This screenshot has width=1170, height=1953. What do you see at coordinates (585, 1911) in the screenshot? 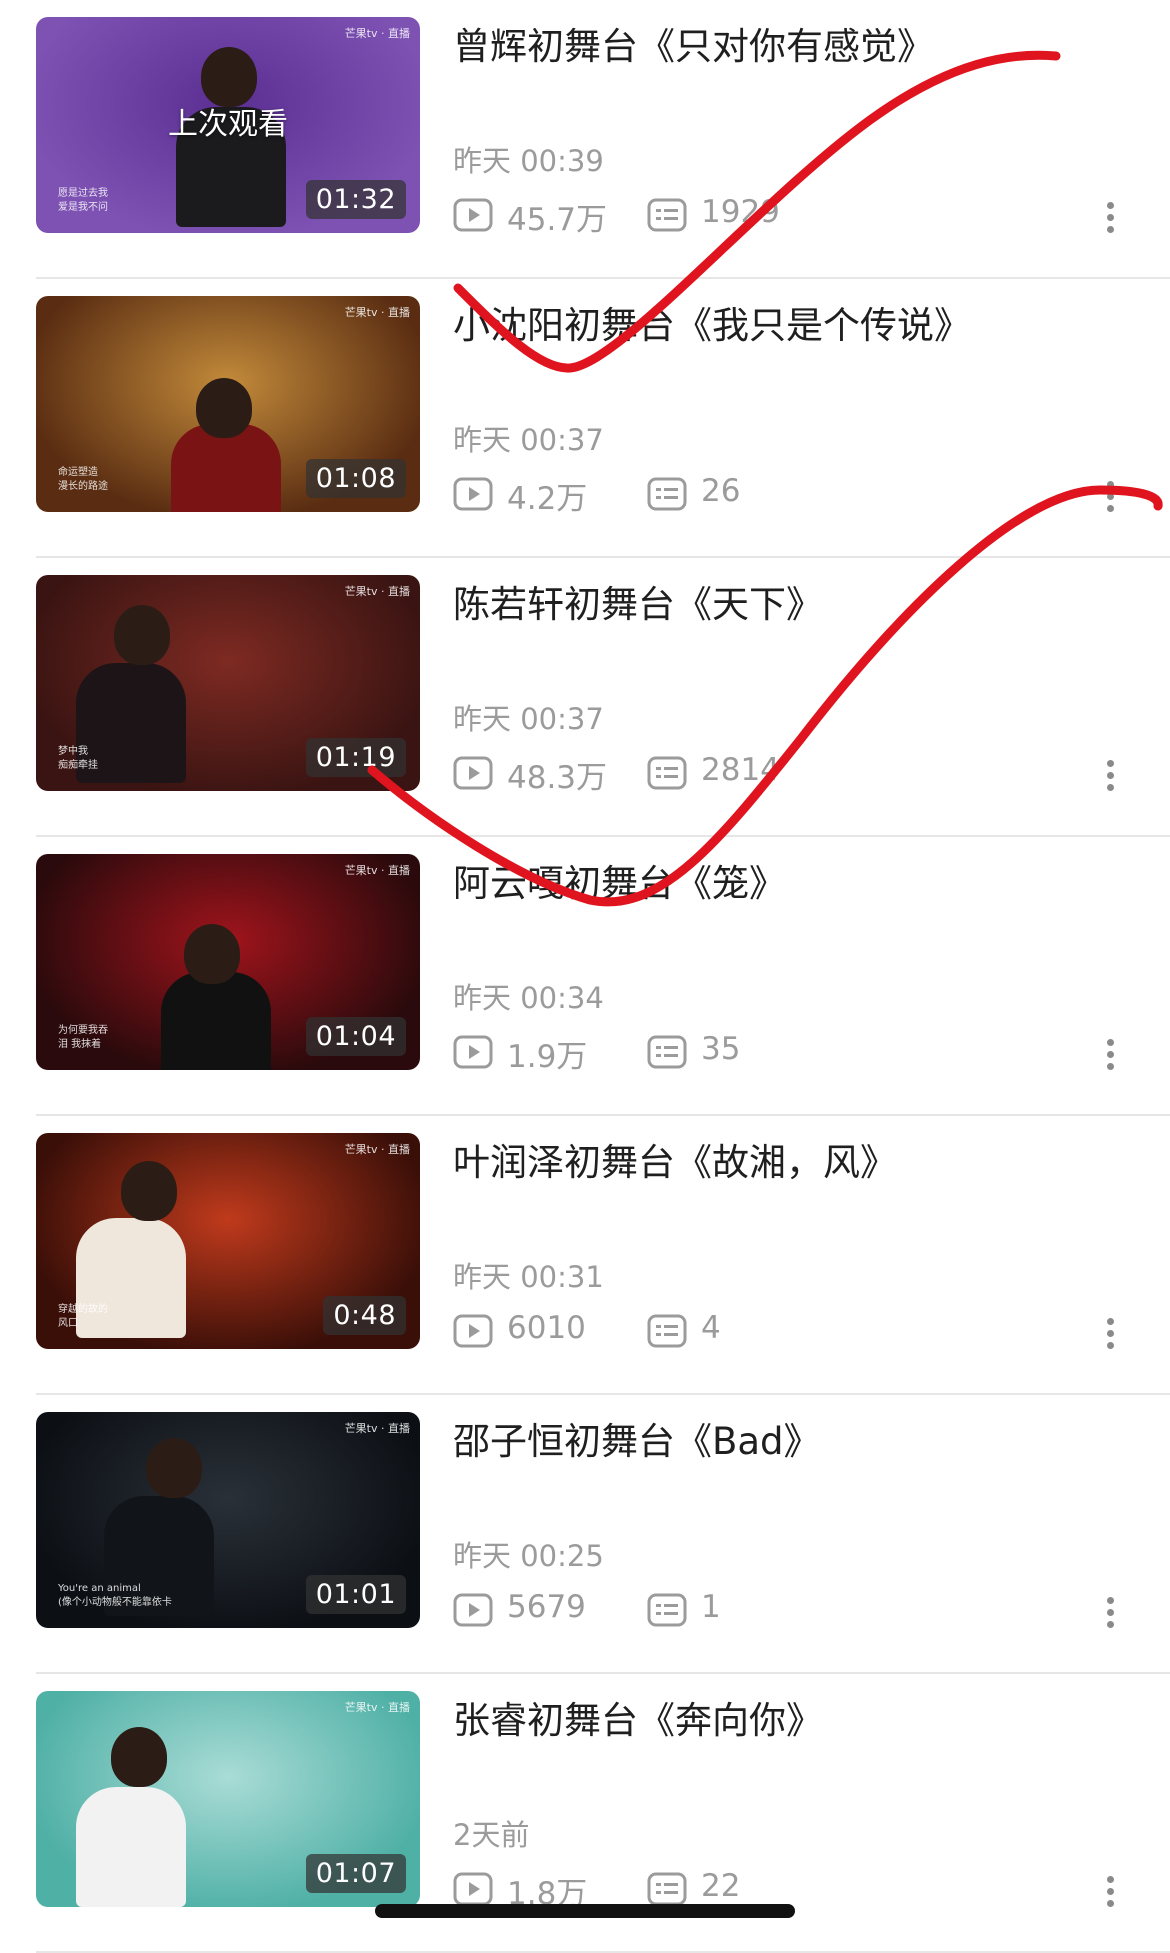
I see `home-indicator` at bounding box center [585, 1911].